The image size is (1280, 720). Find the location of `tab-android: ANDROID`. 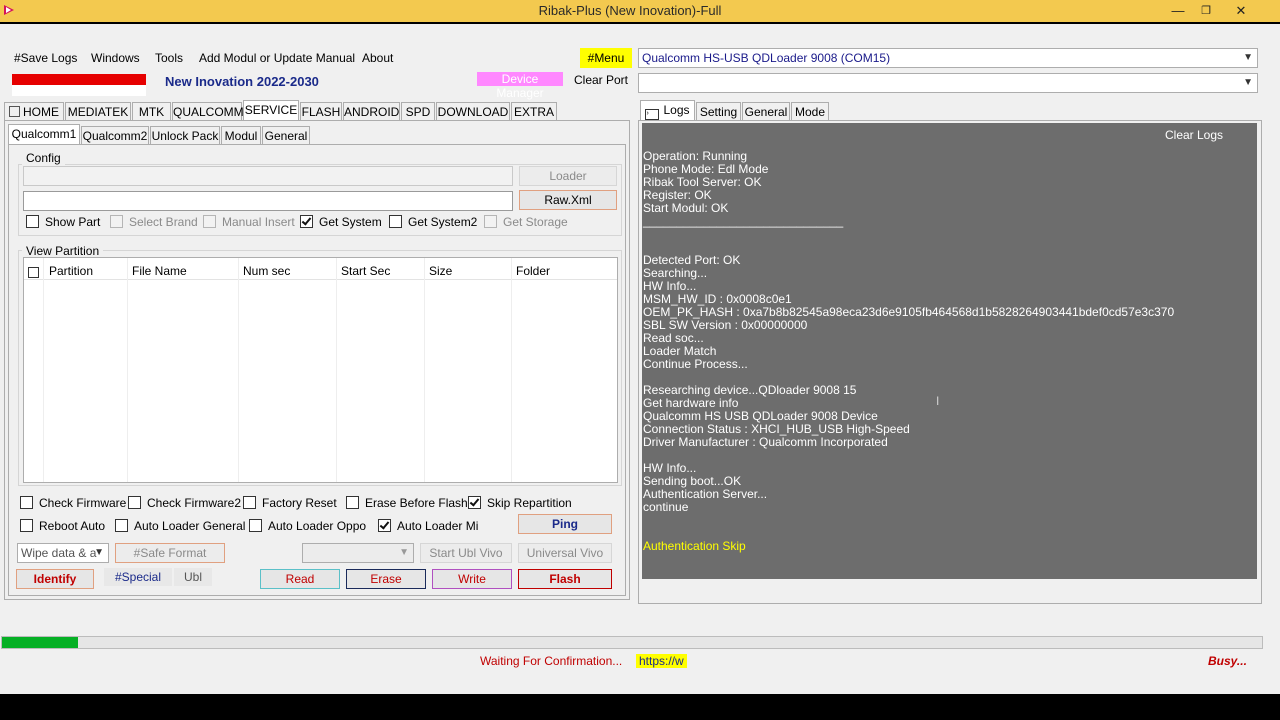

tab-android: ANDROID is located at coordinates (371, 111).